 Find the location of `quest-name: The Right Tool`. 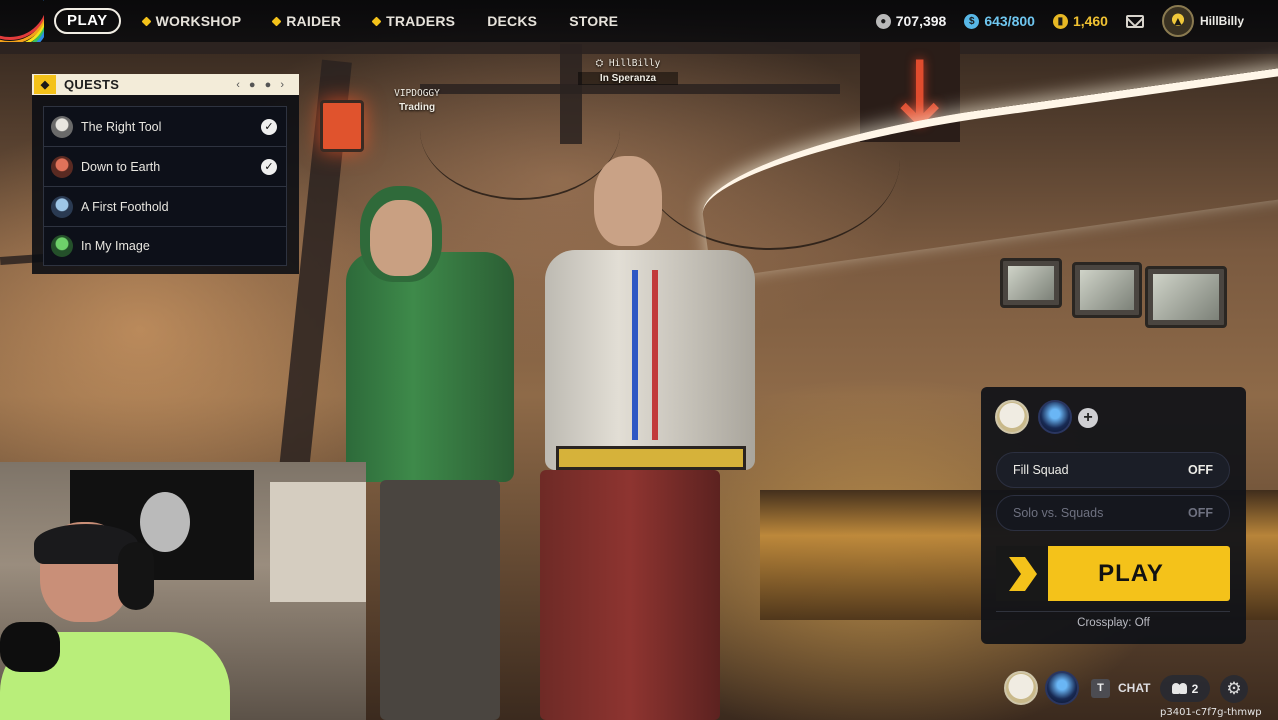

quest-name: The Right Tool is located at coordinates (121, 126).